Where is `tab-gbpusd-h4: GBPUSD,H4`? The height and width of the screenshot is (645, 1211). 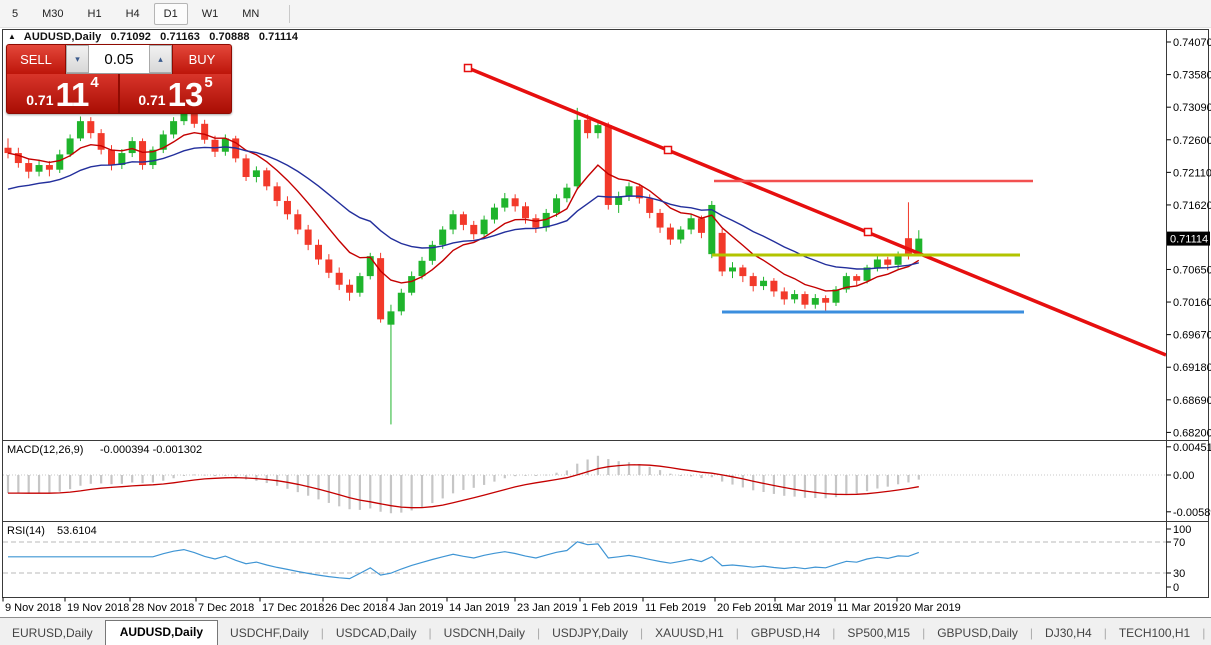
tab-gbpusd-h4: GBPUSD,H4 is located at coordinates (785, 633).